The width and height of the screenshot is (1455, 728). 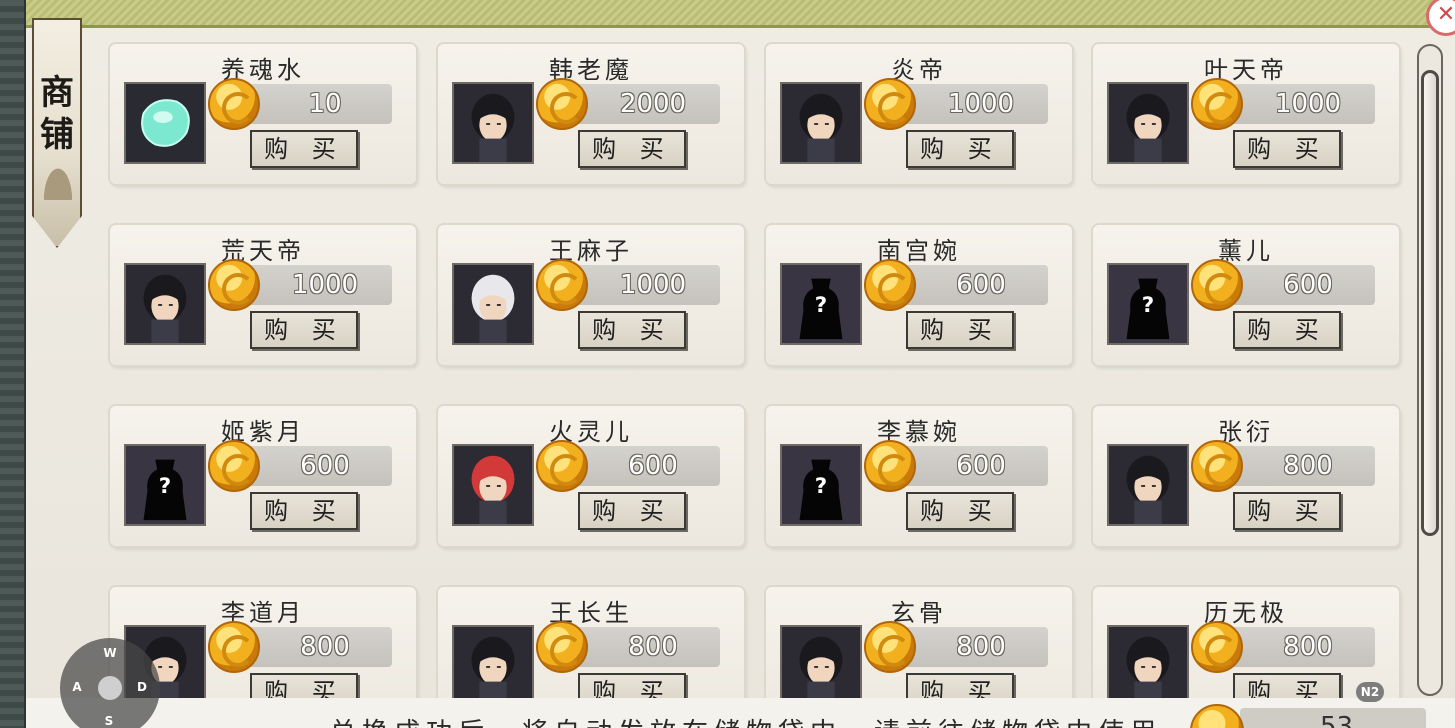 I want to click on banner-landscape-icon, so click(x=58, y=180).